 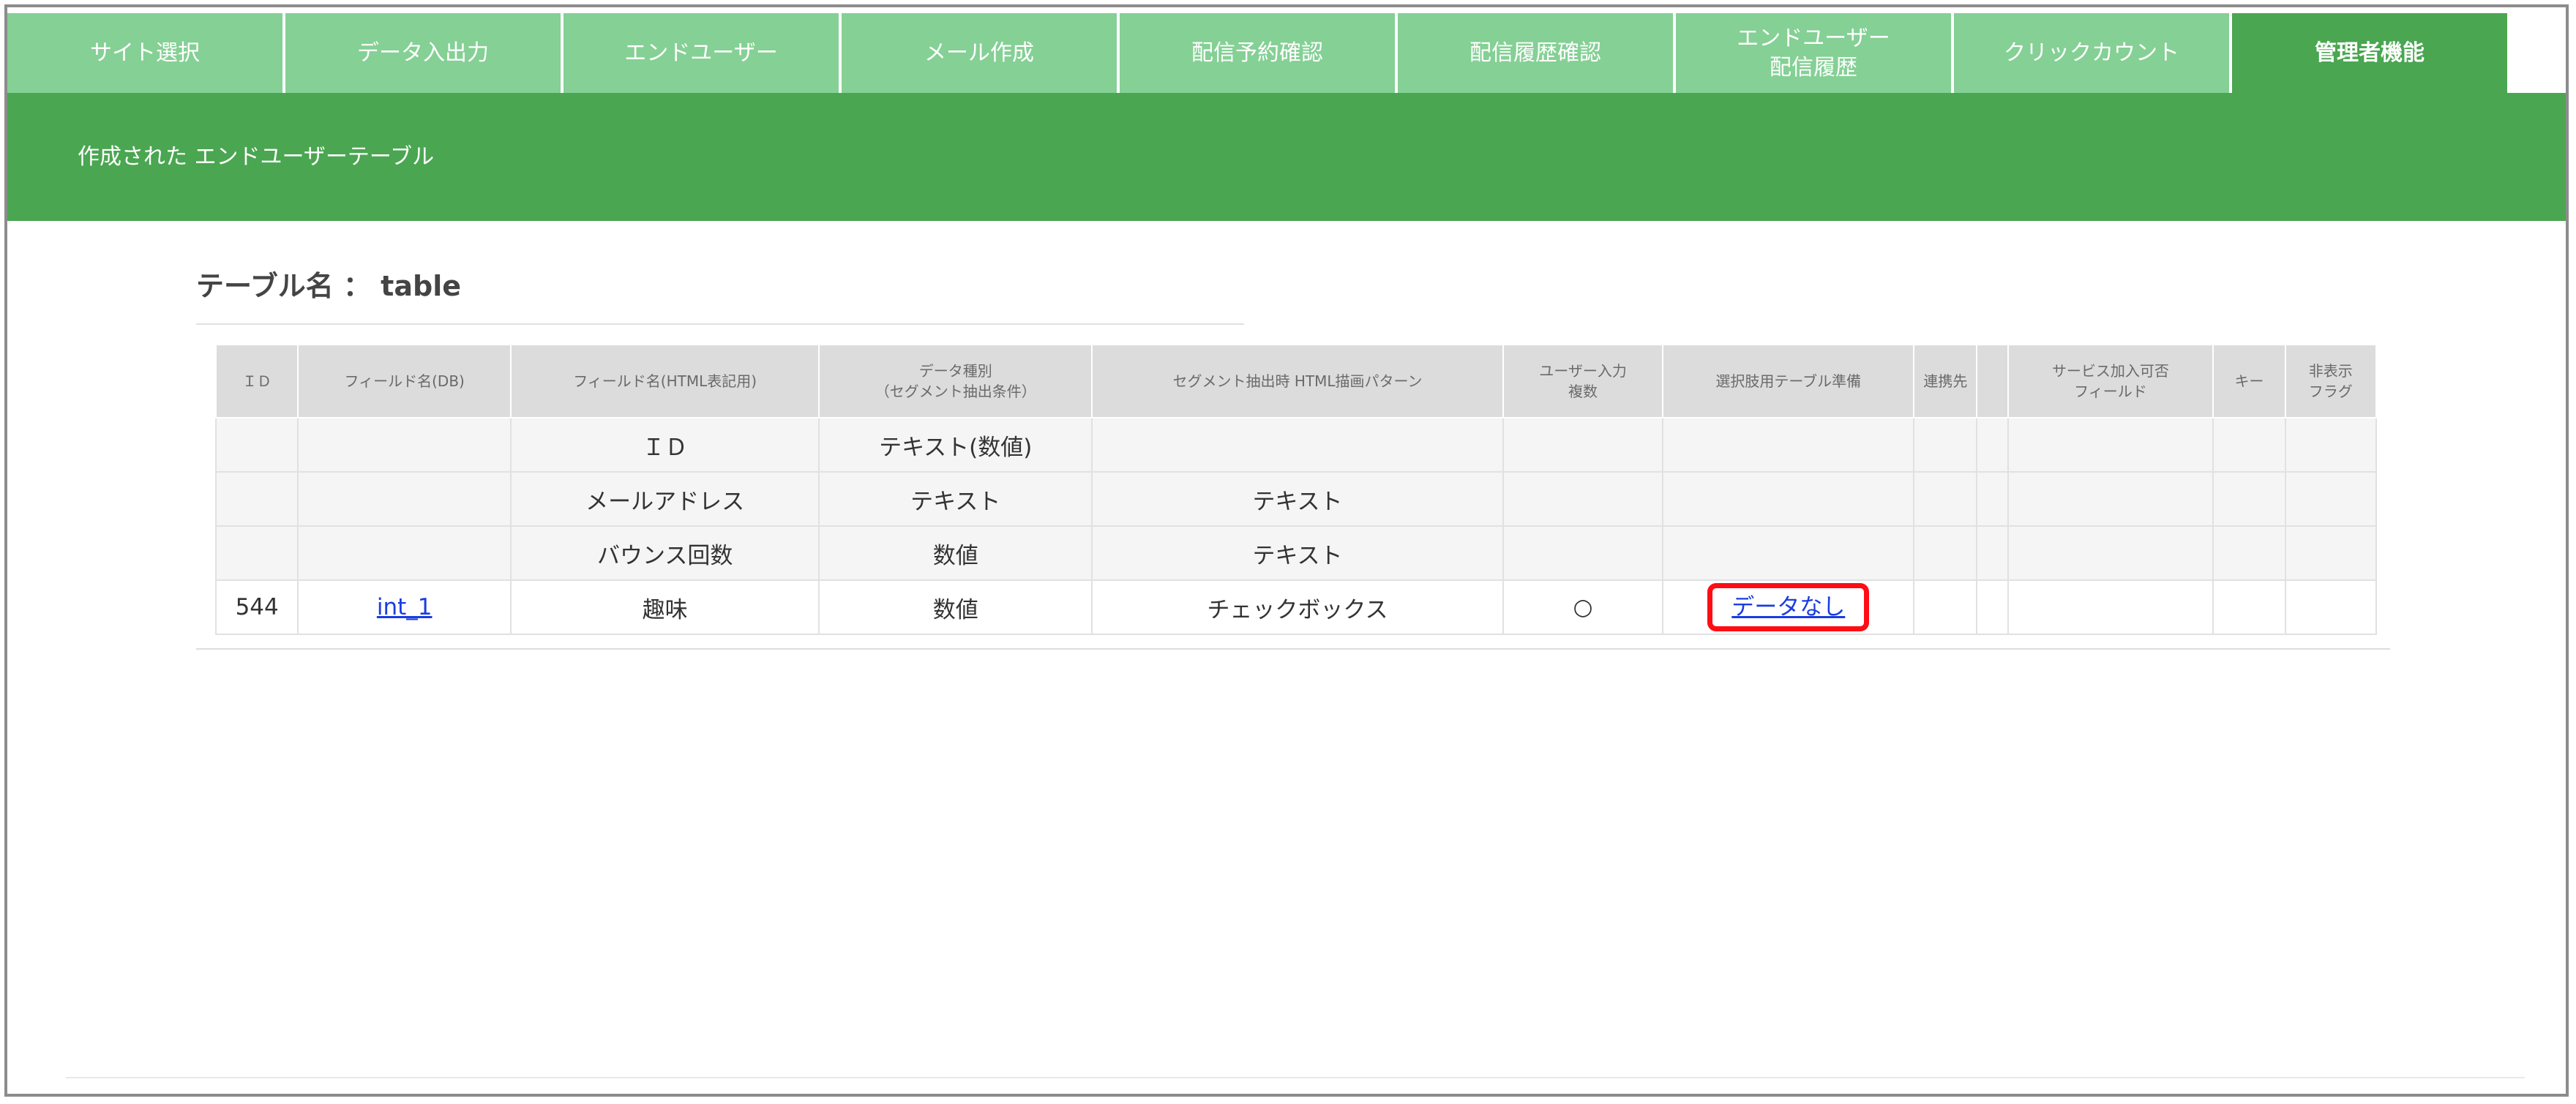 What do you see at coordinates (2331, 381) in the screenshot?
I see `col-header-hidden-flag: 非表示 フラグ` at bounding box center [2331, 381].